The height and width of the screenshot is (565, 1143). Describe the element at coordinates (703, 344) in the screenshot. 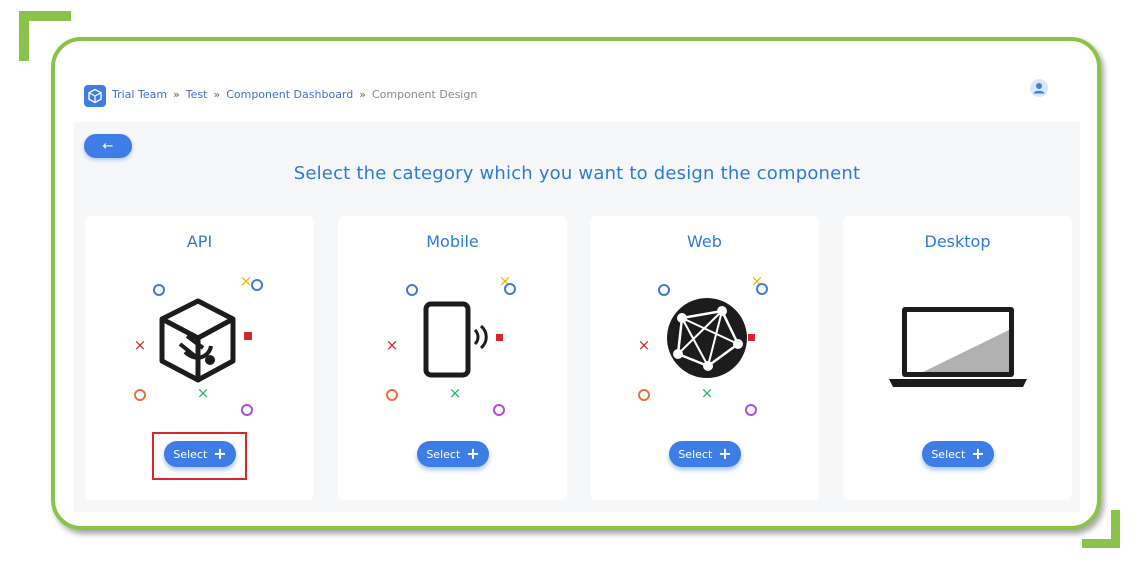

I see `globe-icon: × × ×` at that location.